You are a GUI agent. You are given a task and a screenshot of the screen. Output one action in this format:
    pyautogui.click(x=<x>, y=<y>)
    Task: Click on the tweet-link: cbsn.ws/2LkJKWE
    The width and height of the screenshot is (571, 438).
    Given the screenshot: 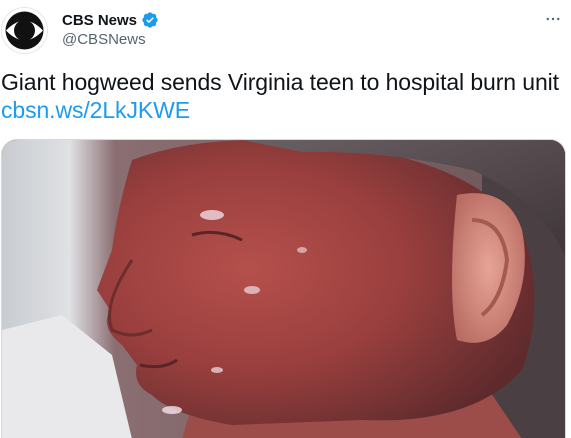 What is the action you would take?
    pyautogui.click(x=95, y=110)
    